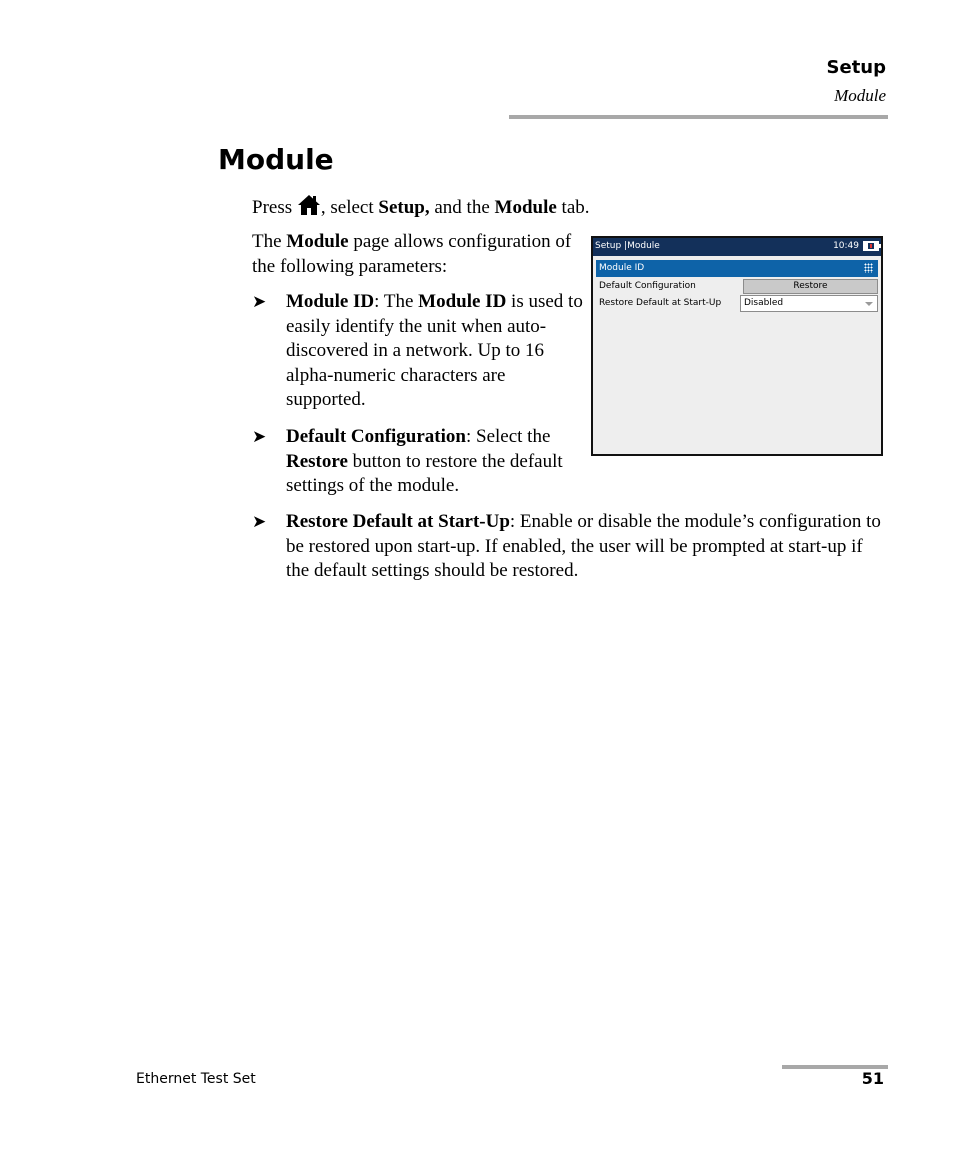  I want to click on chevron-down-icon, so click(869, 304).